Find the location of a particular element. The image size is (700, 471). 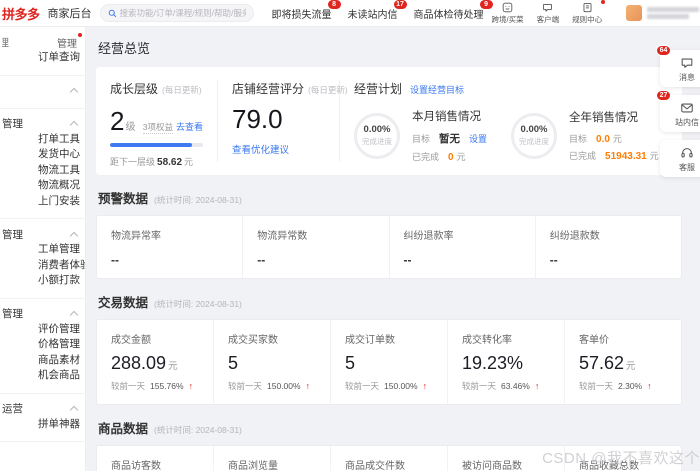

sidebar-item: 打单工具 is located at coordinates (42, 140).